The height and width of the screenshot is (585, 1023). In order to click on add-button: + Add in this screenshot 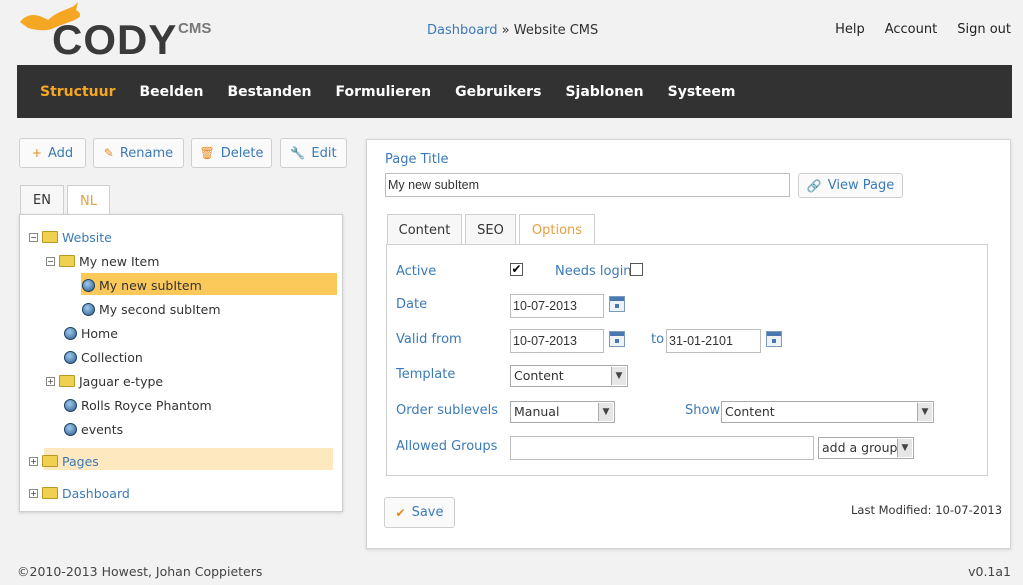, I will do `click(52, 153)`.